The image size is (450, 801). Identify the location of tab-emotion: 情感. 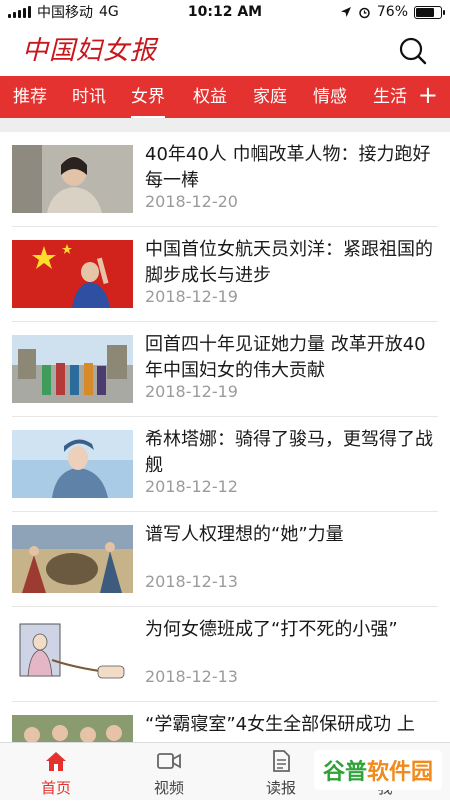
(330, 97).